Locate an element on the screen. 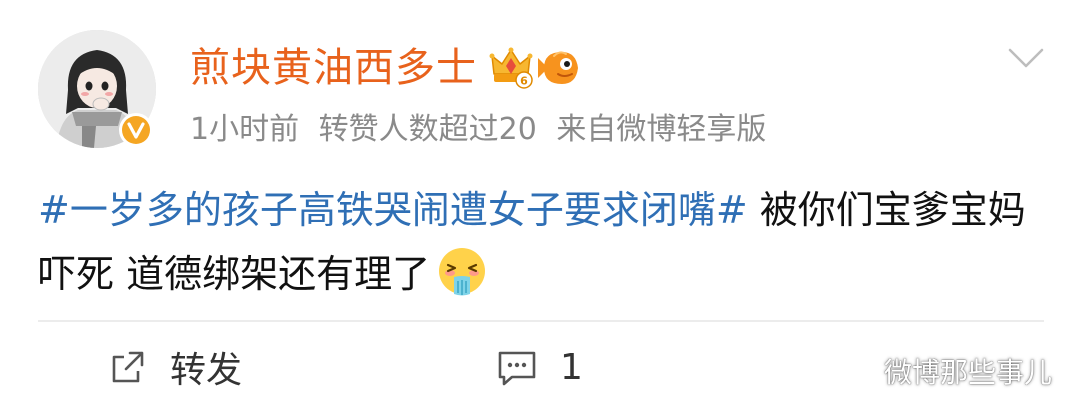 This screenshot has height=418, width=1080. watermark: 微博那些事儿 is located at coordinates (942, 371).